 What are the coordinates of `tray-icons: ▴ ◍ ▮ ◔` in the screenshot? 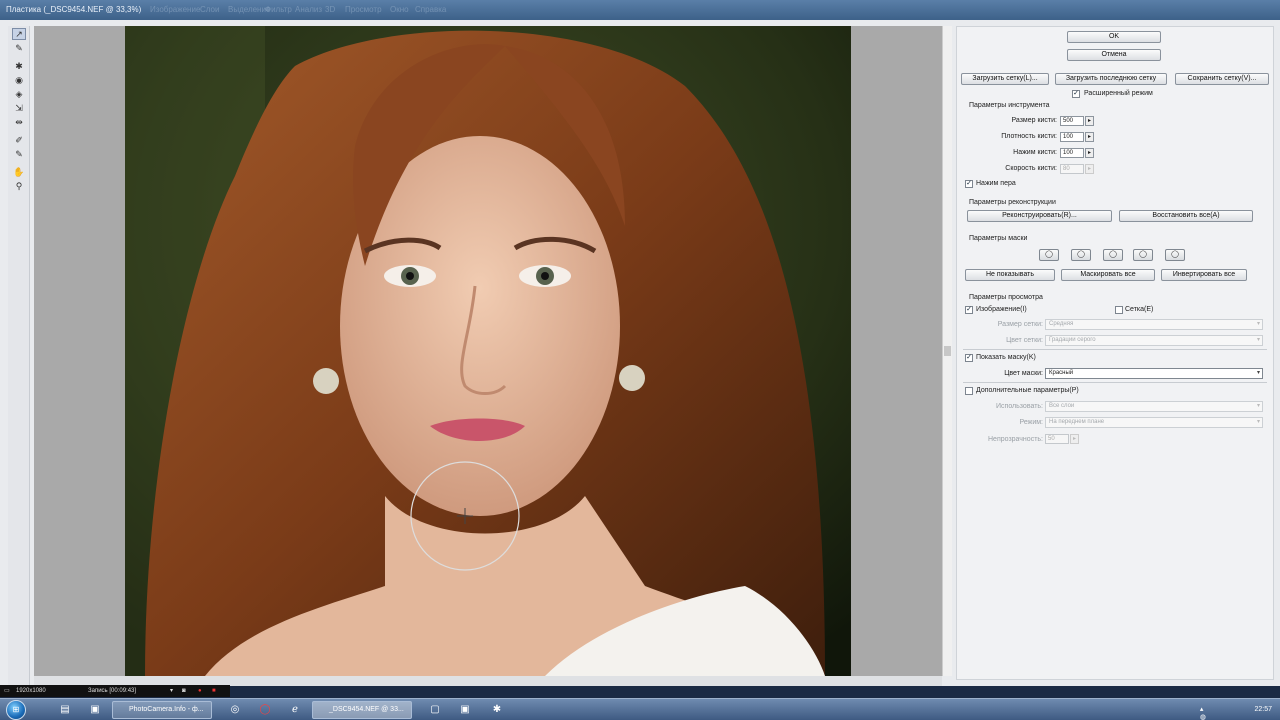 It's located at (1203, 712).